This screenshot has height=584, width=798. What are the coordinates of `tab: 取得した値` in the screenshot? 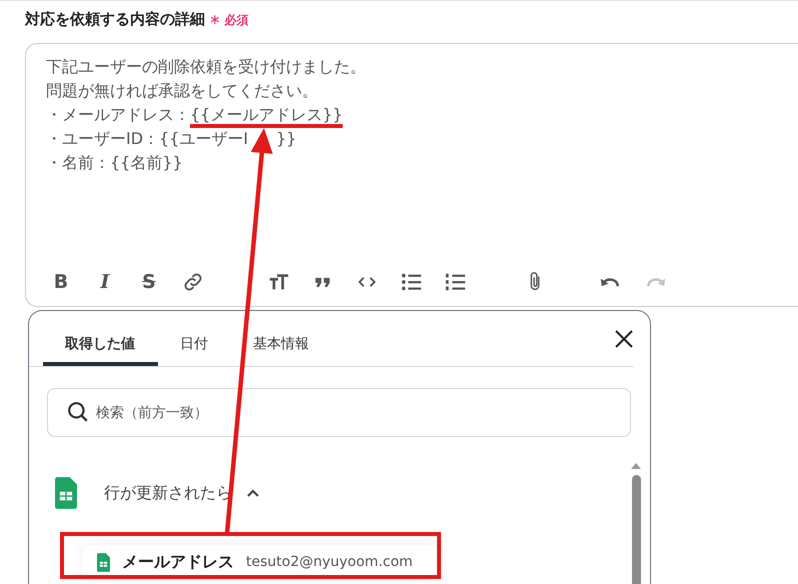 It's located at (100, 338).